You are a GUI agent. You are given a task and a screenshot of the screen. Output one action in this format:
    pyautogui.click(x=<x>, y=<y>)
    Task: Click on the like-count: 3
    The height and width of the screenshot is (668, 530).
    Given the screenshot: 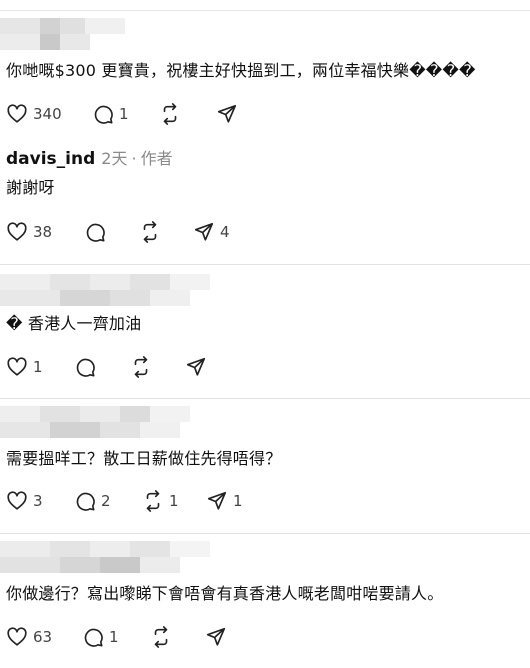 What is the action you would take?
    pyautogui.click(x=38, y=501)
    